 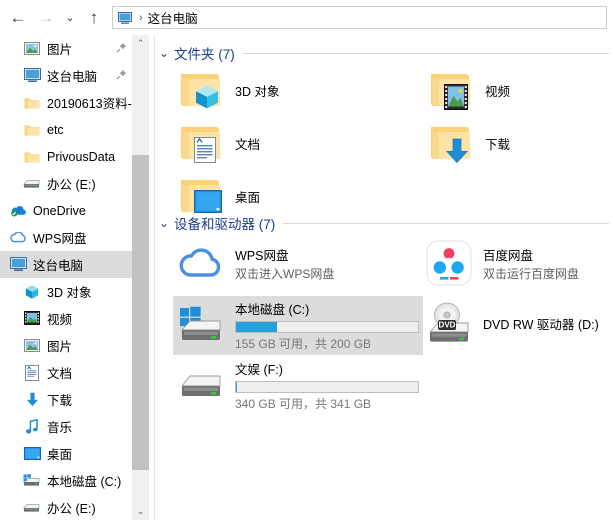 What do you see at coordinates (94, 18) in the screenshot?
I see `up-button: ↑` at bounding box center [94, 18].